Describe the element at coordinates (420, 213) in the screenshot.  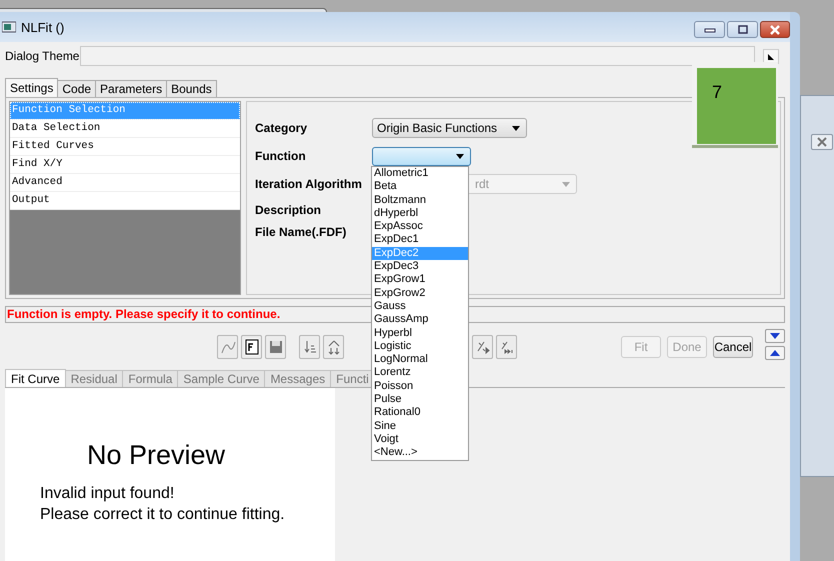
I see `function-option: dHyperbl` at that location.